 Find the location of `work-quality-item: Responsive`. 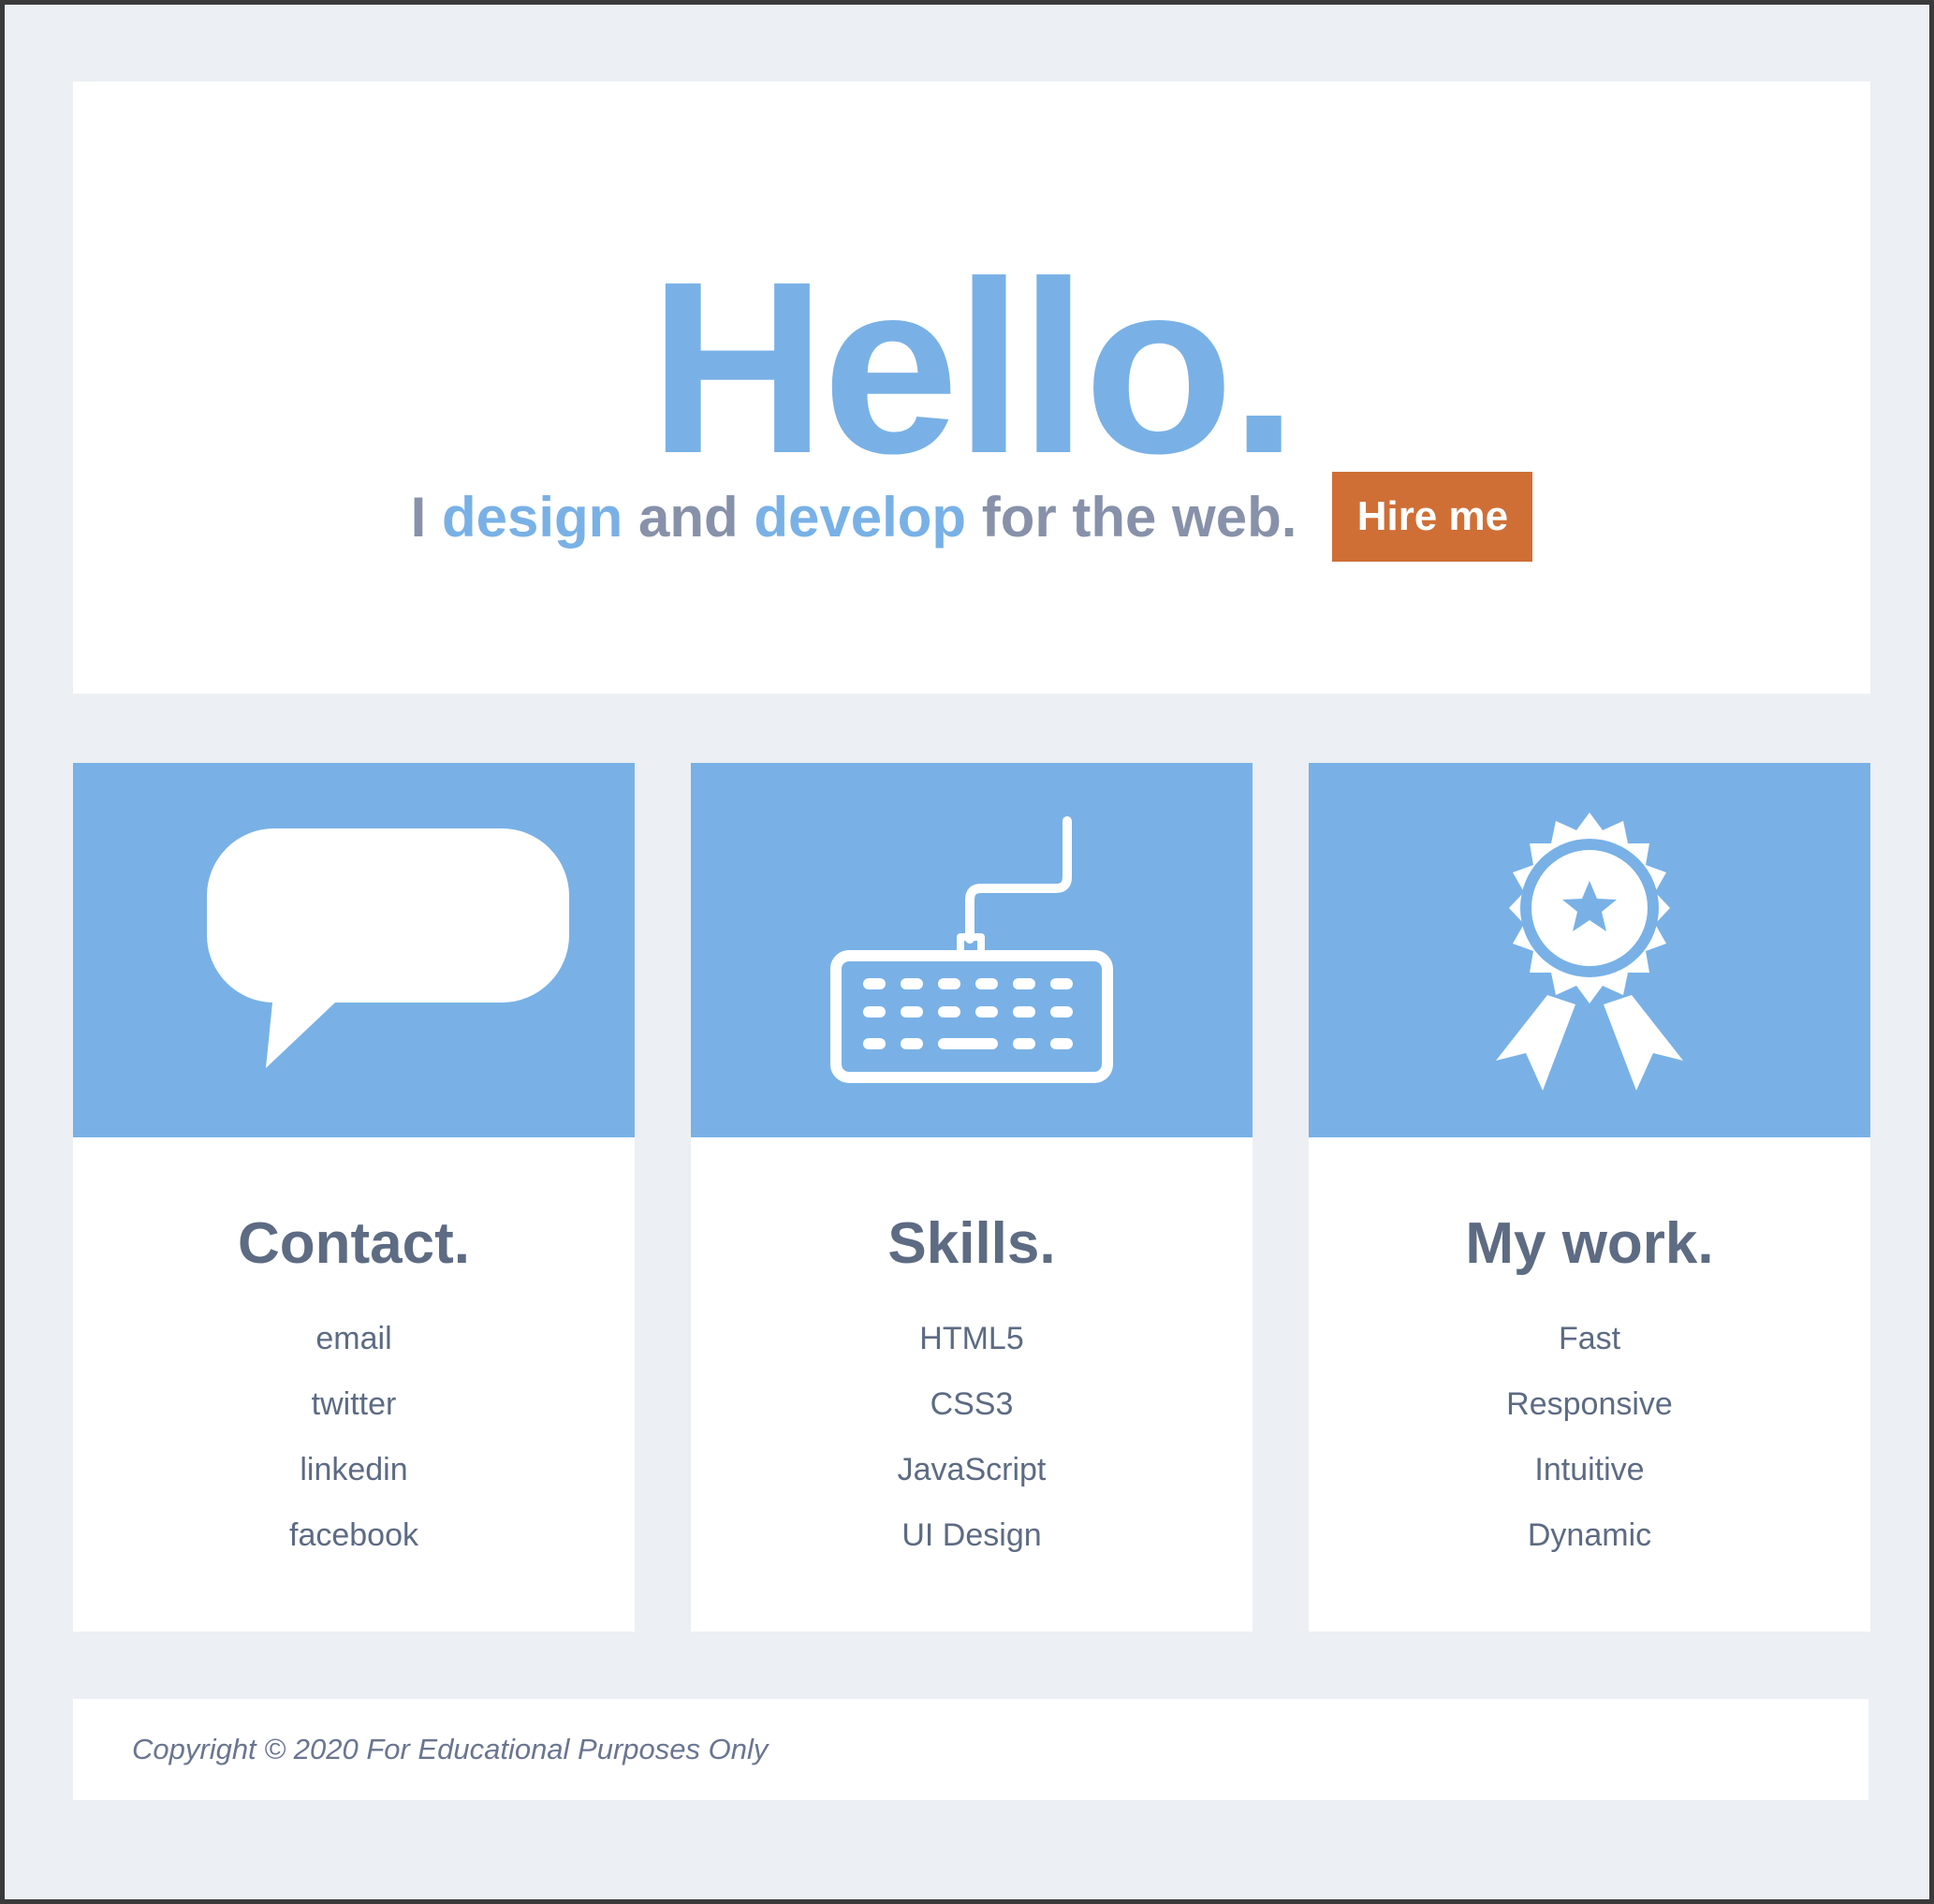

work-quality-item: Responsive is located at coordinates (1590, 1404).